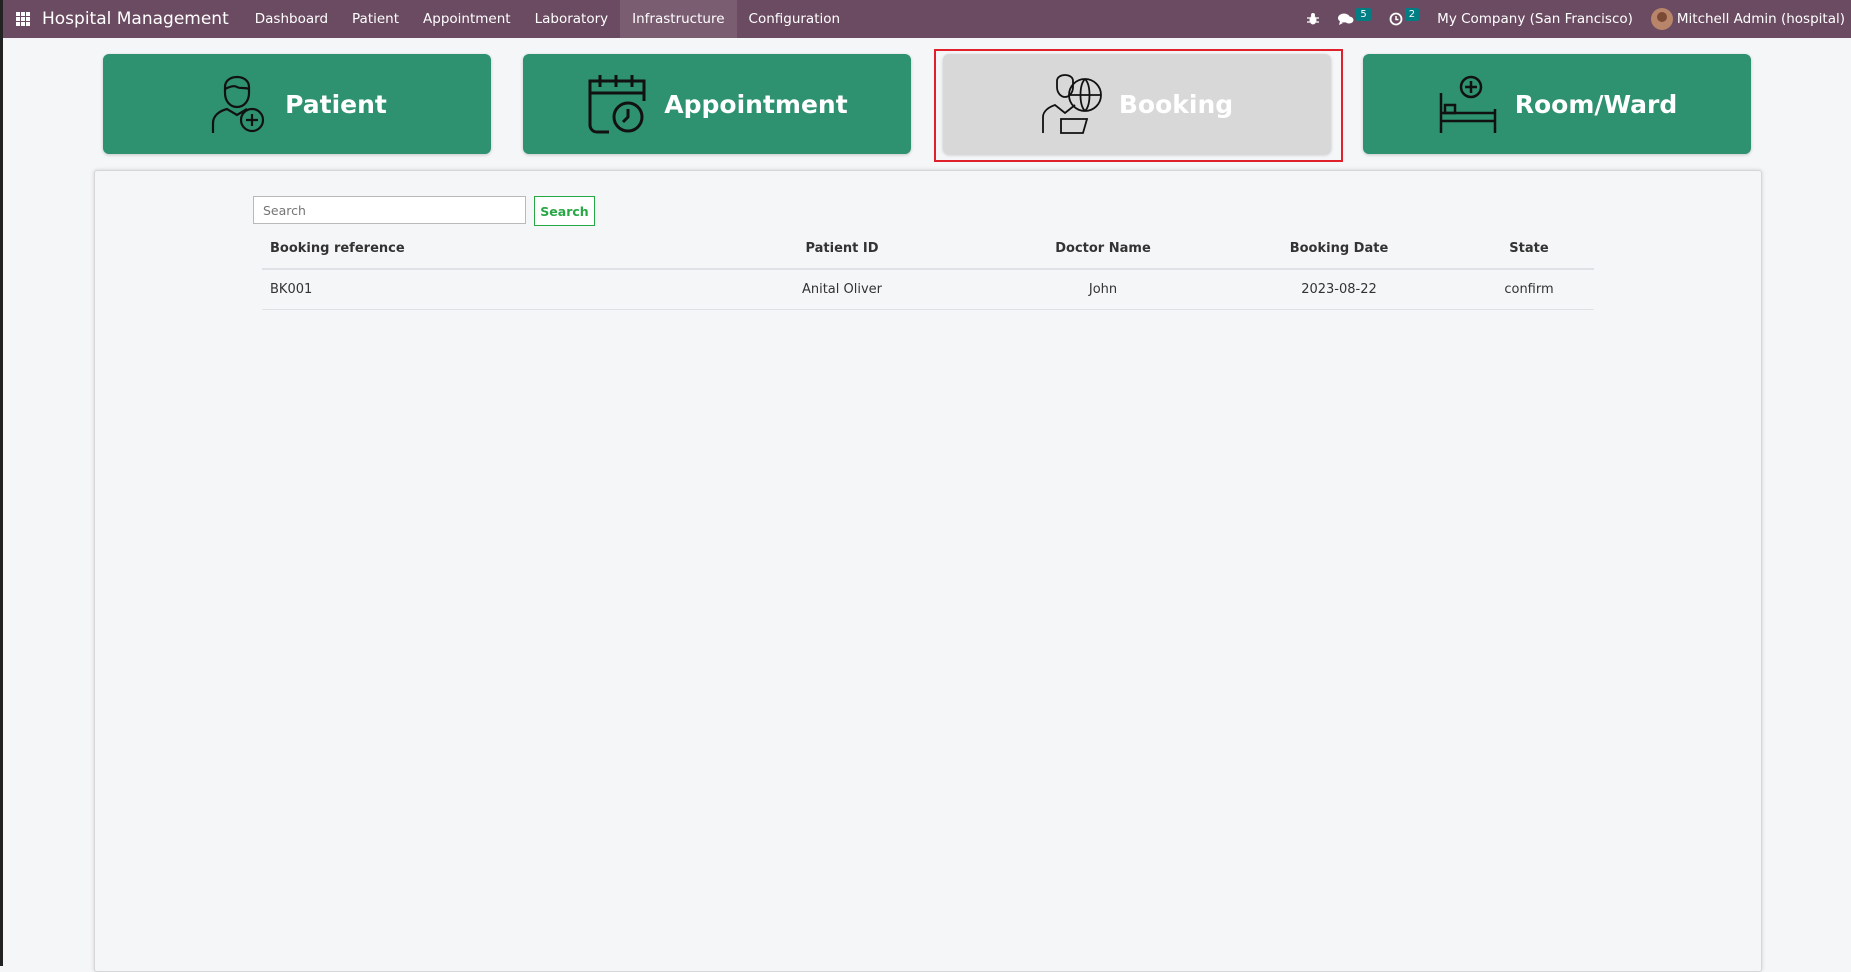  I want to click on header-booking-reference: Booking reference, so click(477, 248).